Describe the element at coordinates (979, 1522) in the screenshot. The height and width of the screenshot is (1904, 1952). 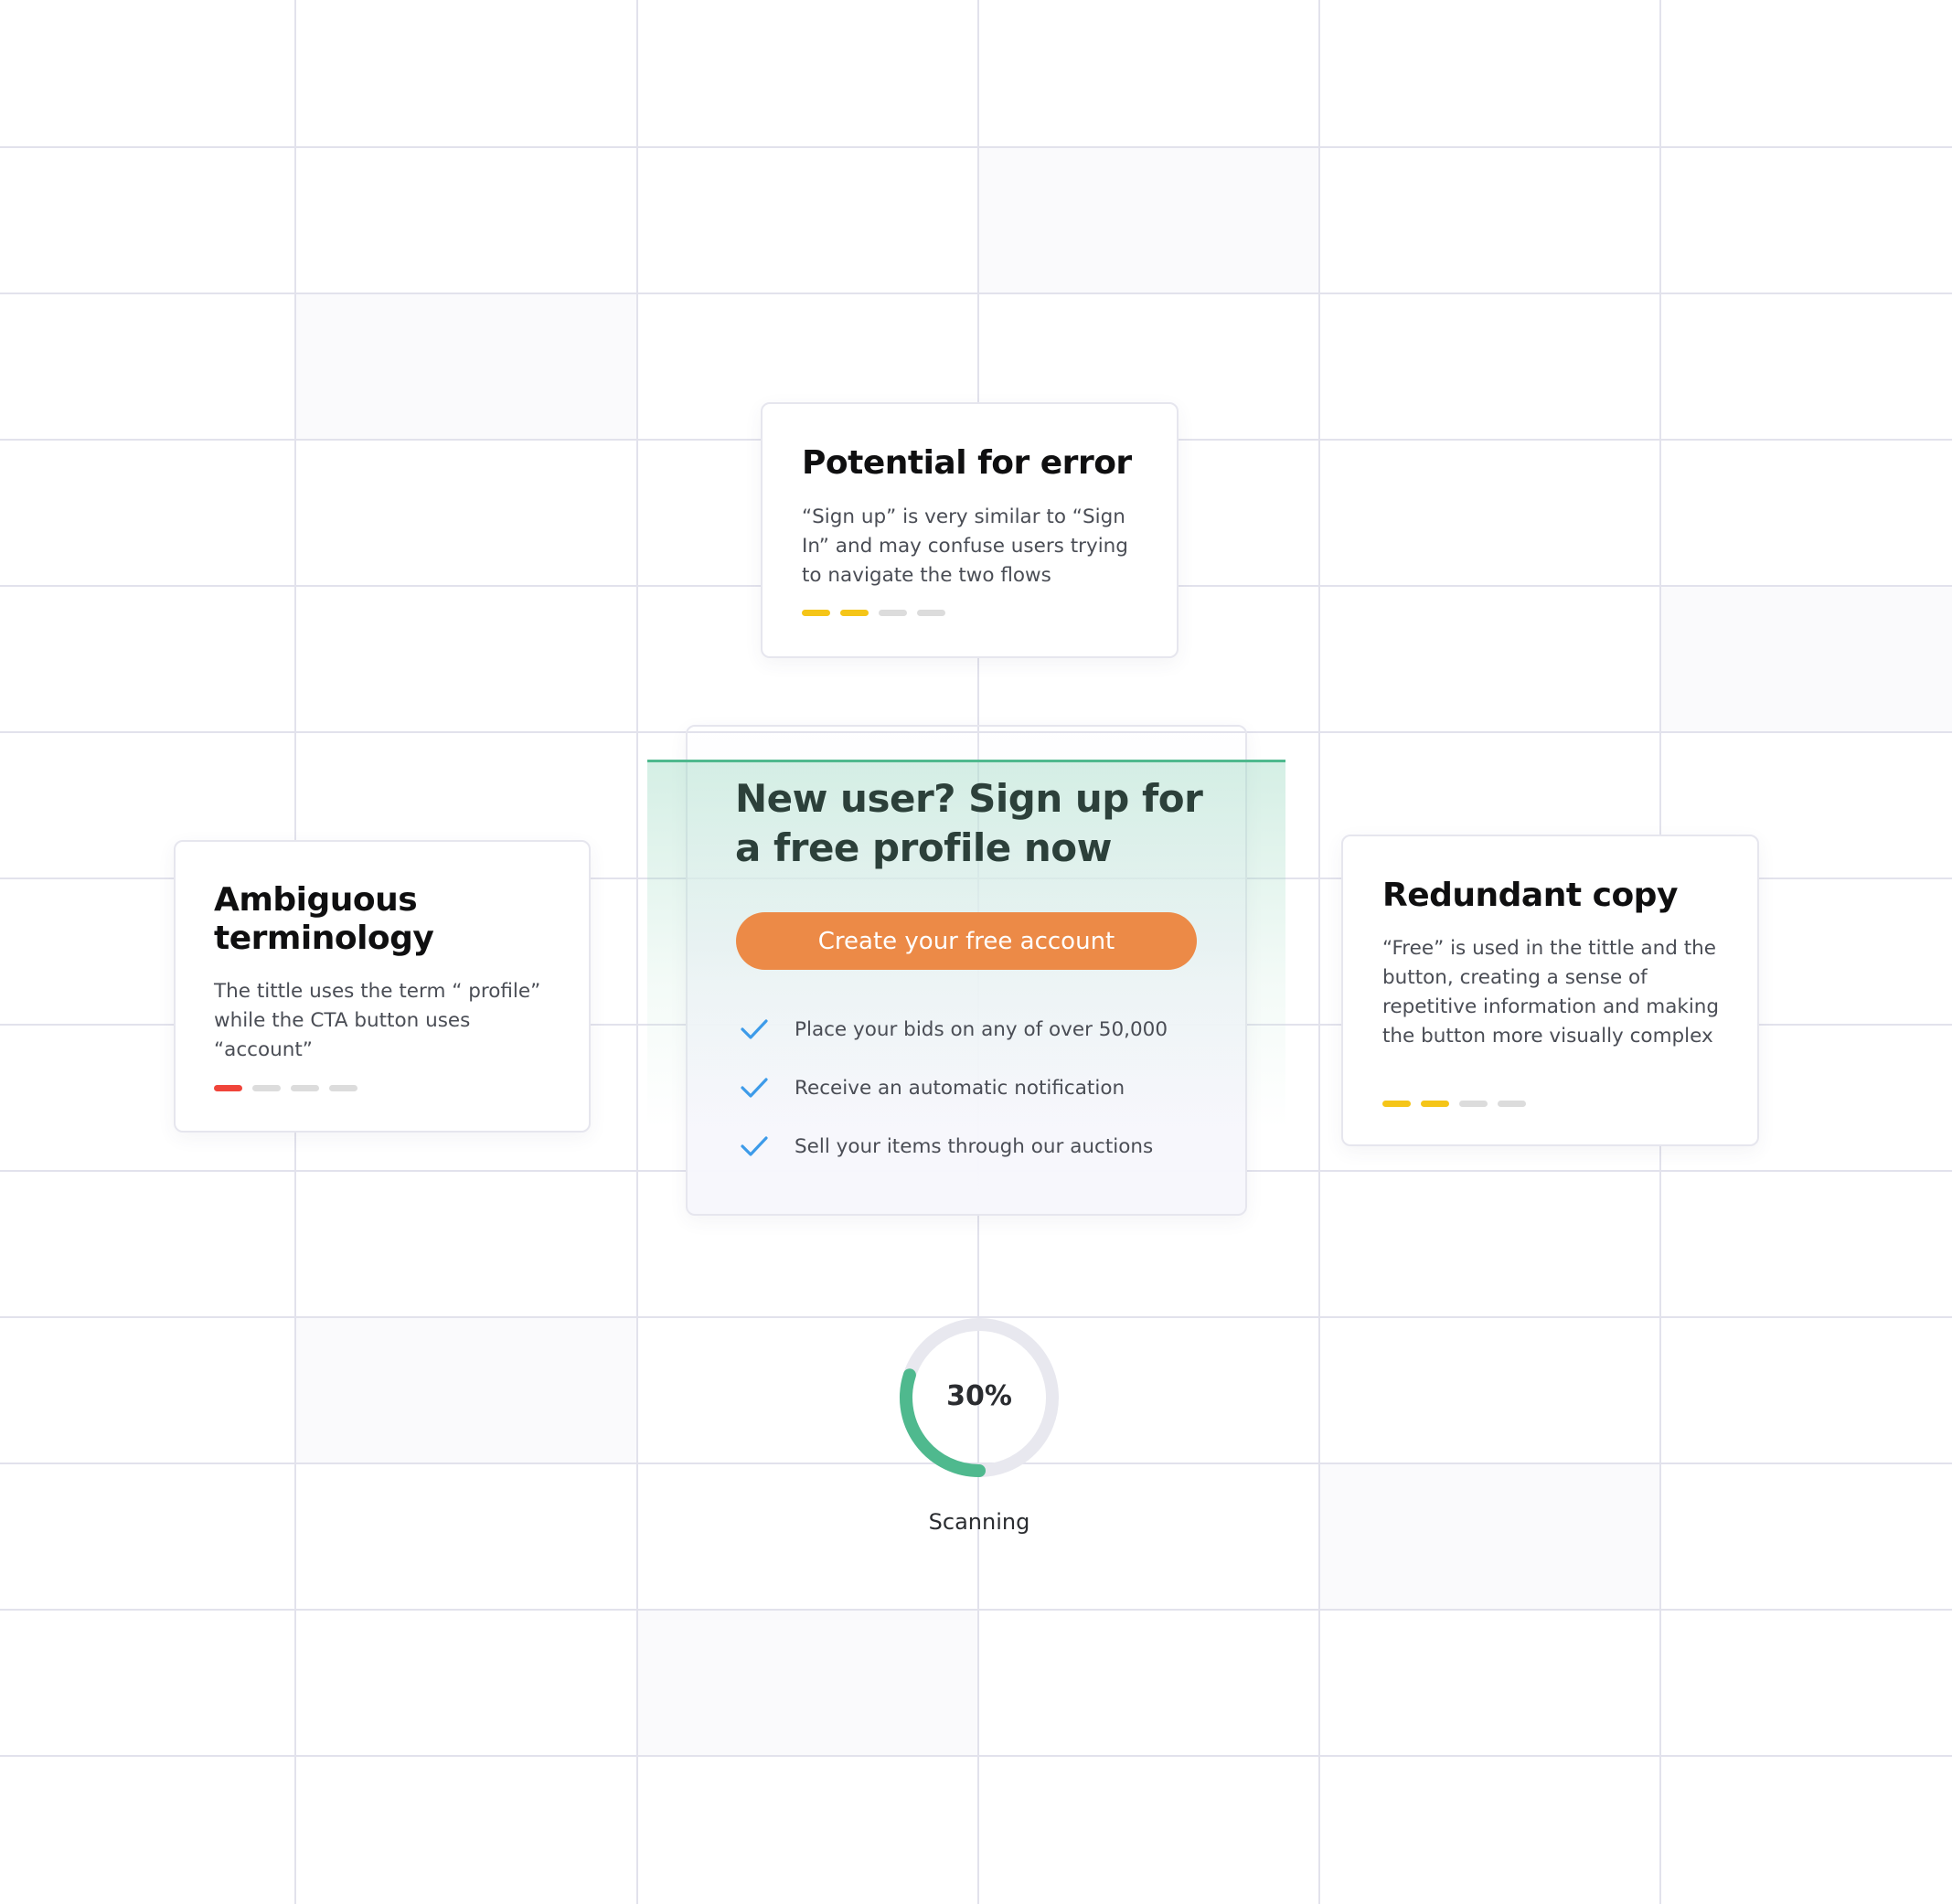
I see `scanning-status: Scanning` at that location.